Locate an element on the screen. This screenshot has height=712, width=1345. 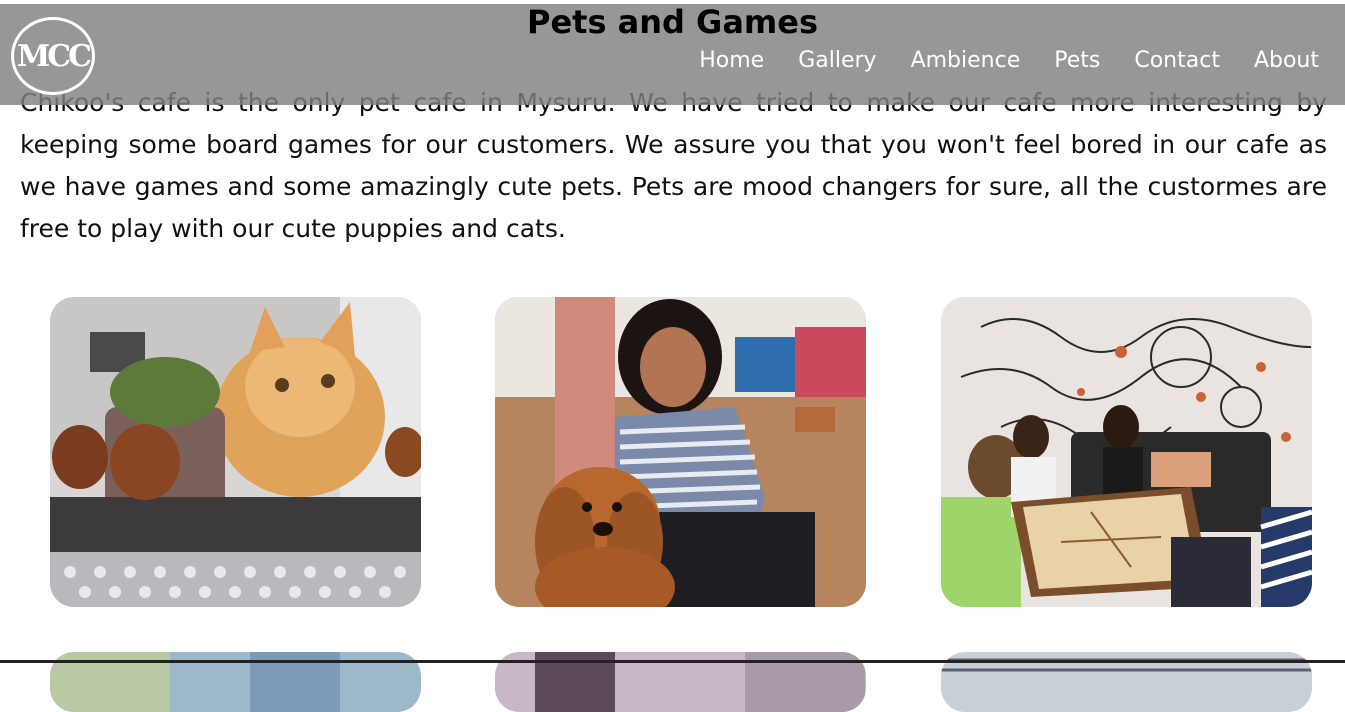
page-title: Pets and Games is located at coordinates (672, 22).